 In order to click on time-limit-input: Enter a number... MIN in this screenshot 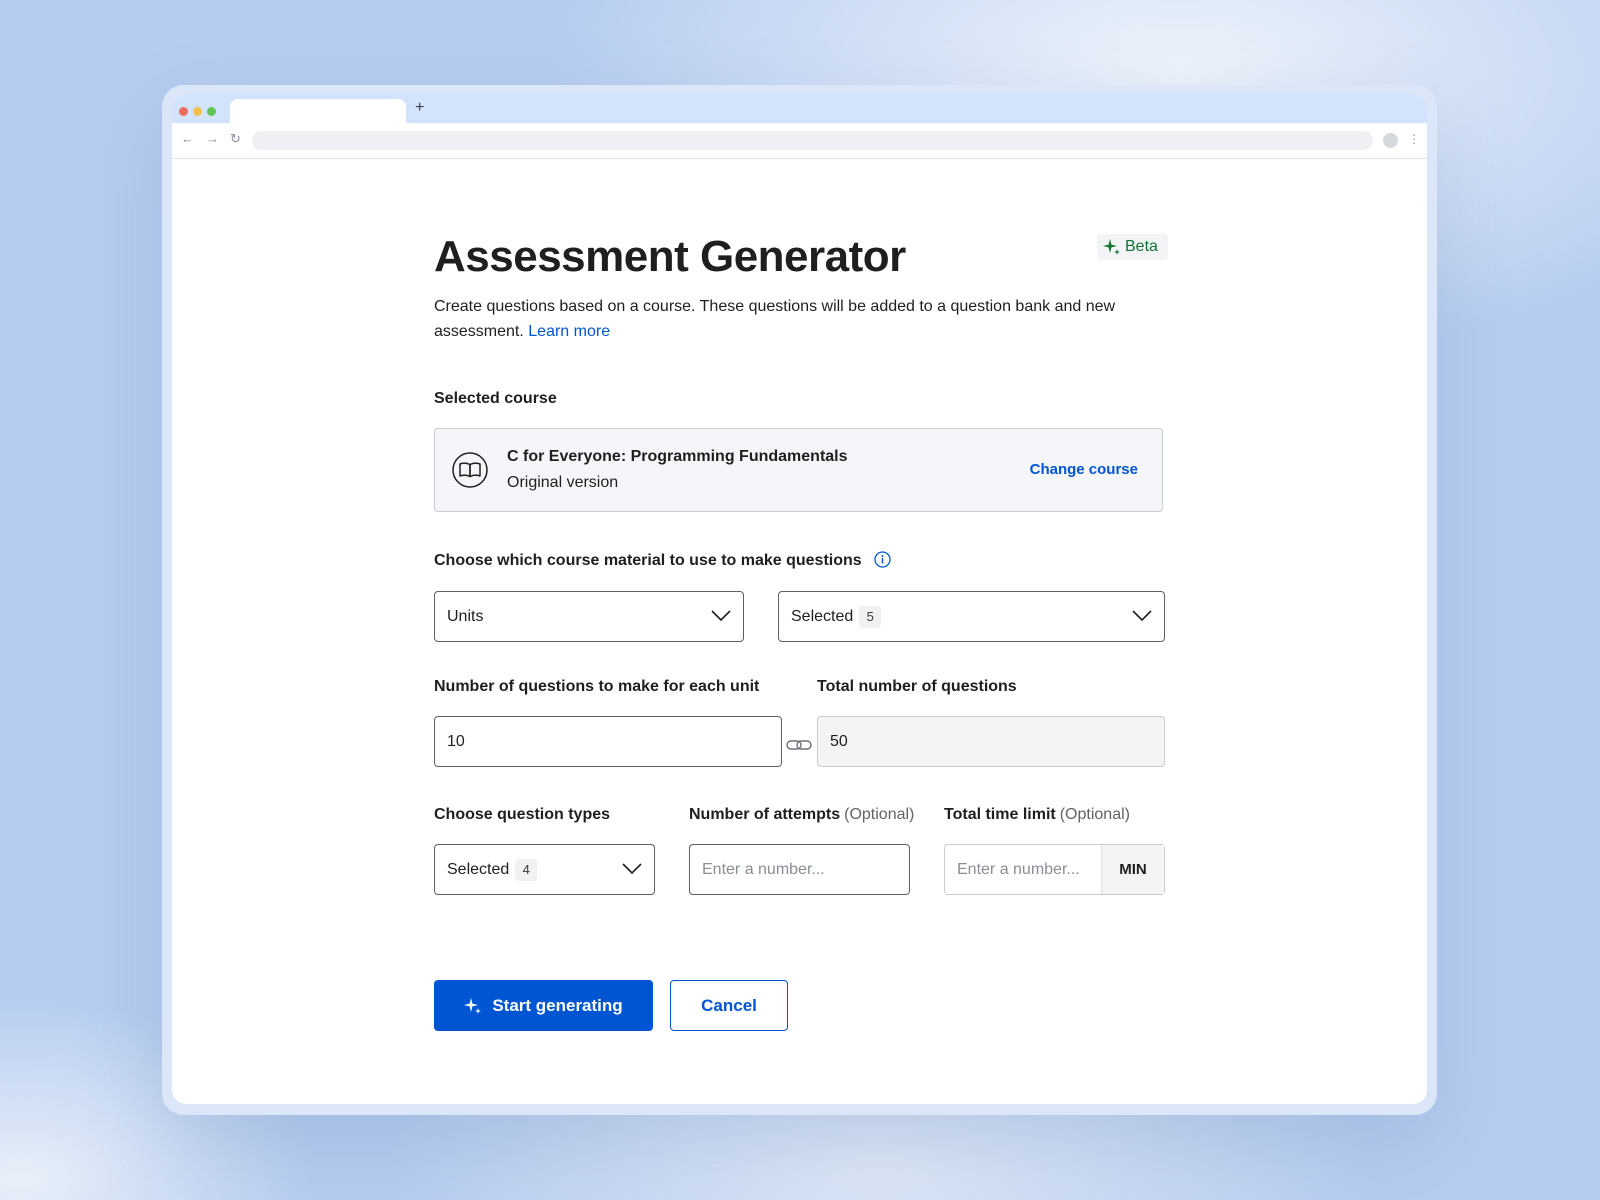, I will do `click(1054, 869)`.